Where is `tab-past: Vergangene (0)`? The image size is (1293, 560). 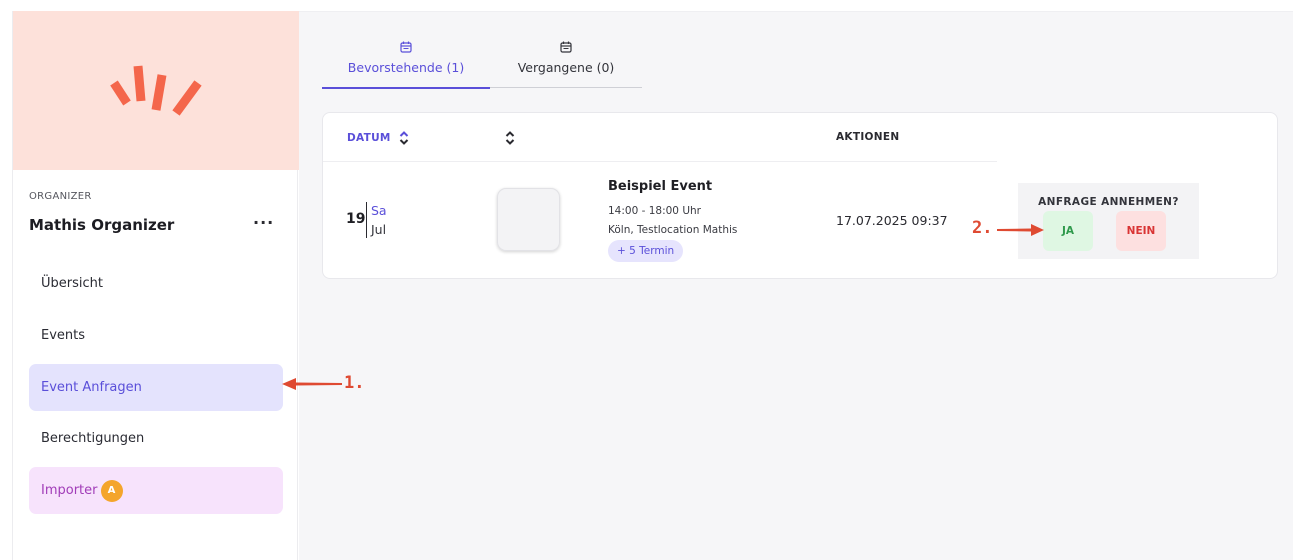 tab-past: Vergangene (0) is located at coordinates (566, 64).